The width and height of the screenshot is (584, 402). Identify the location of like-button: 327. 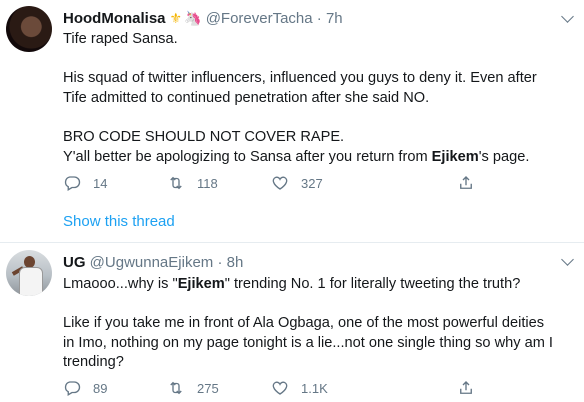
(297, 183).